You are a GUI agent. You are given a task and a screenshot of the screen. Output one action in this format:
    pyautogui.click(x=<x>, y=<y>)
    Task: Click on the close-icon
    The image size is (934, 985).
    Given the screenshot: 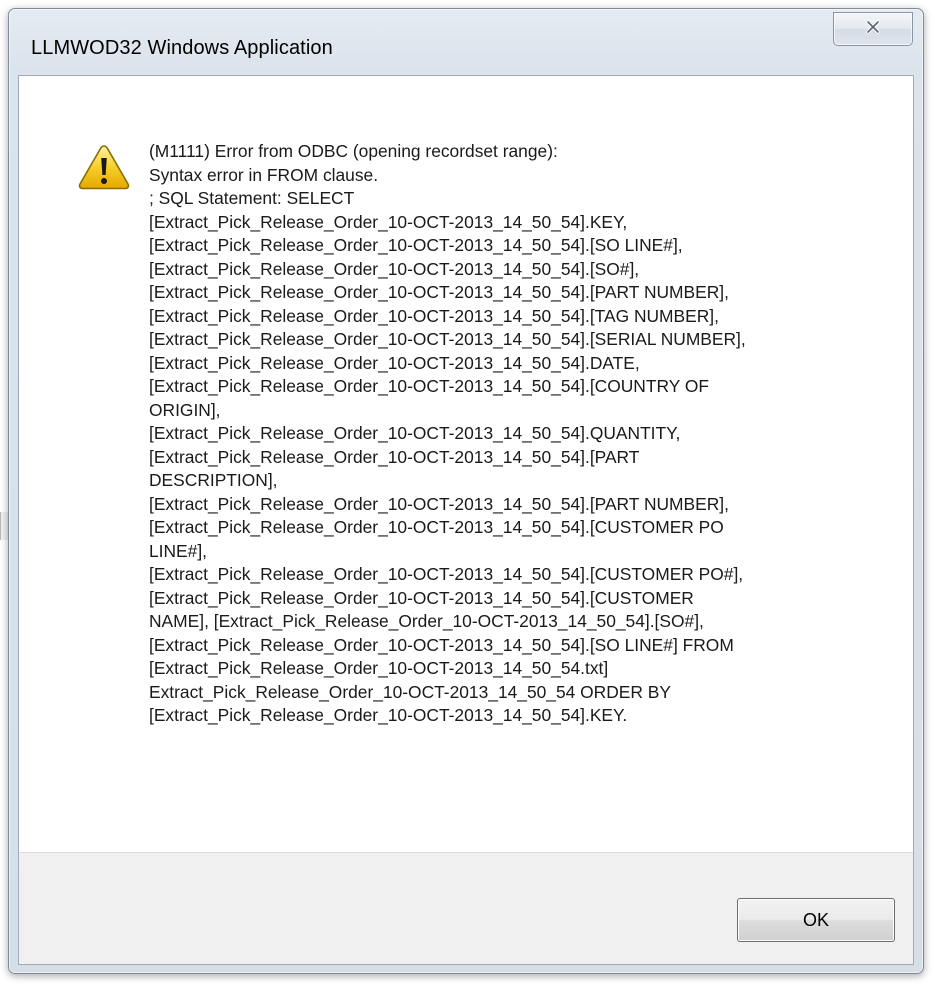 What is the action you would take?
    pyautogui.click(x=873, y=27)
    